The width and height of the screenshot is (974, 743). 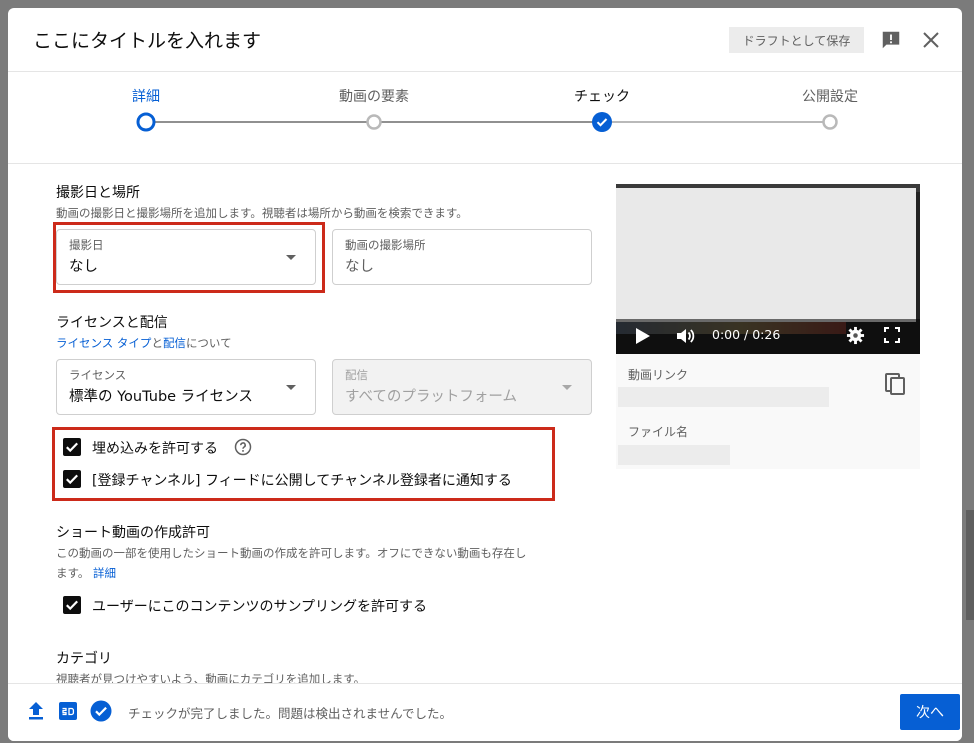 I want to click on save-draft-button: ドラフトとして保存, so click(x=796, y=40).